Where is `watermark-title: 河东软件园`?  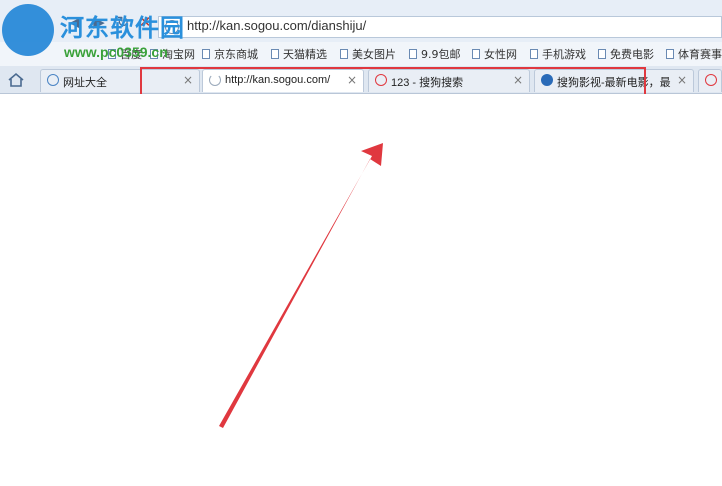
watermark-title: 河东软件园 is located at coordinates (122, 27).